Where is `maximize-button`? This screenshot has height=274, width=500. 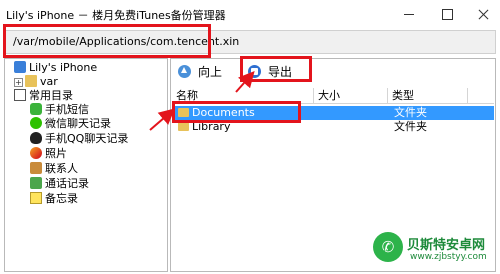
maximize-button is located at coordinates (447, 15).